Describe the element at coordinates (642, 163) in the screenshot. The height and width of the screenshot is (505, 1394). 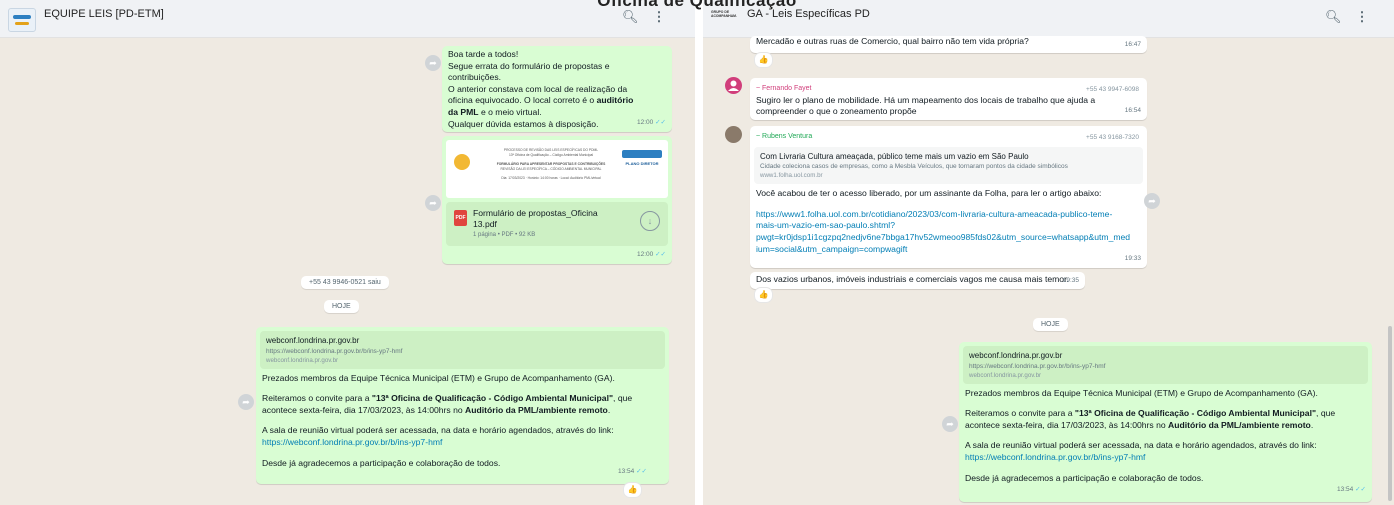
I see `thumb-logo-text: PLANO DIRETOR` at that location.